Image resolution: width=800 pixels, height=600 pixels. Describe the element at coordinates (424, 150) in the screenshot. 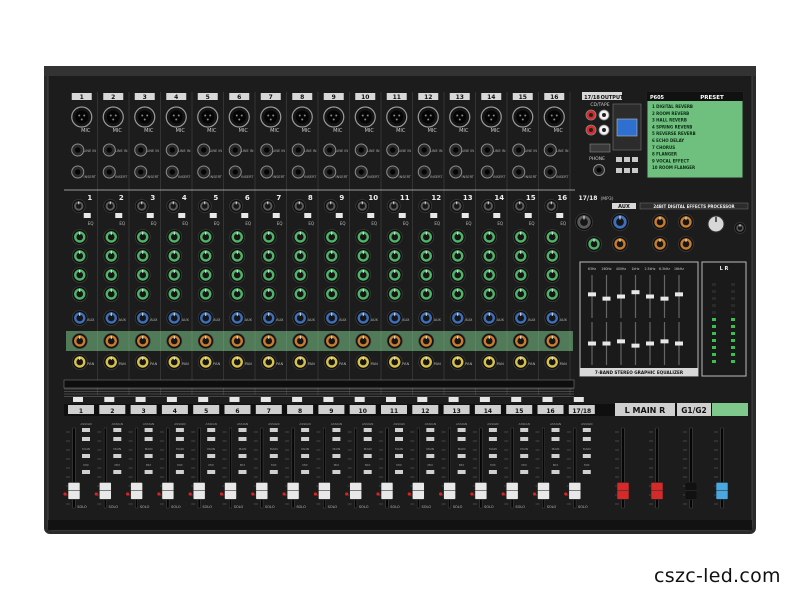

I see `line-in-jack-12-hole` at that location.